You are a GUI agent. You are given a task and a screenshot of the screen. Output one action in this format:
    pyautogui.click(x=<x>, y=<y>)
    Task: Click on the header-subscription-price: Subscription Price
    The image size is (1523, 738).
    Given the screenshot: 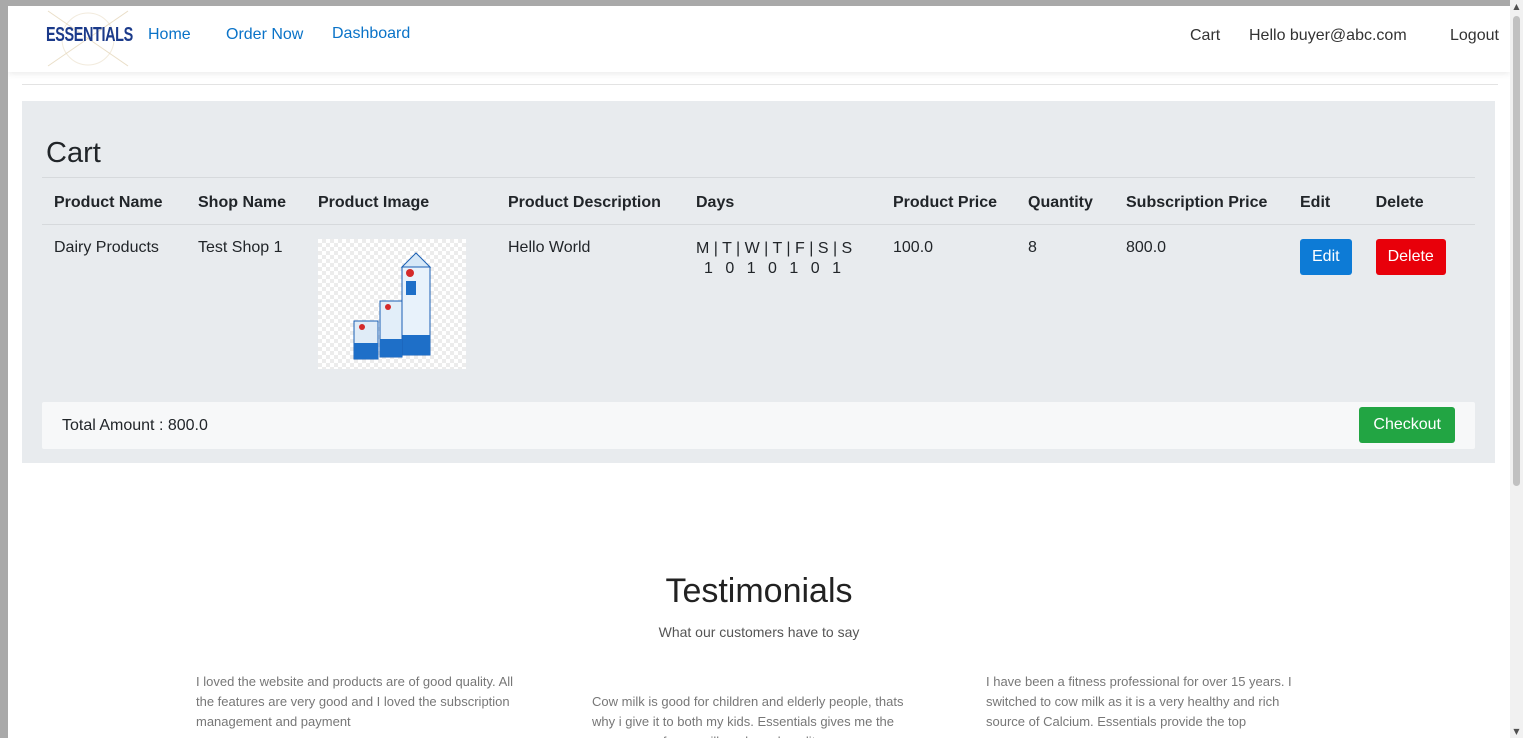 What is the action you would take?
    pyautogui.click(x=1201, y=201)
    